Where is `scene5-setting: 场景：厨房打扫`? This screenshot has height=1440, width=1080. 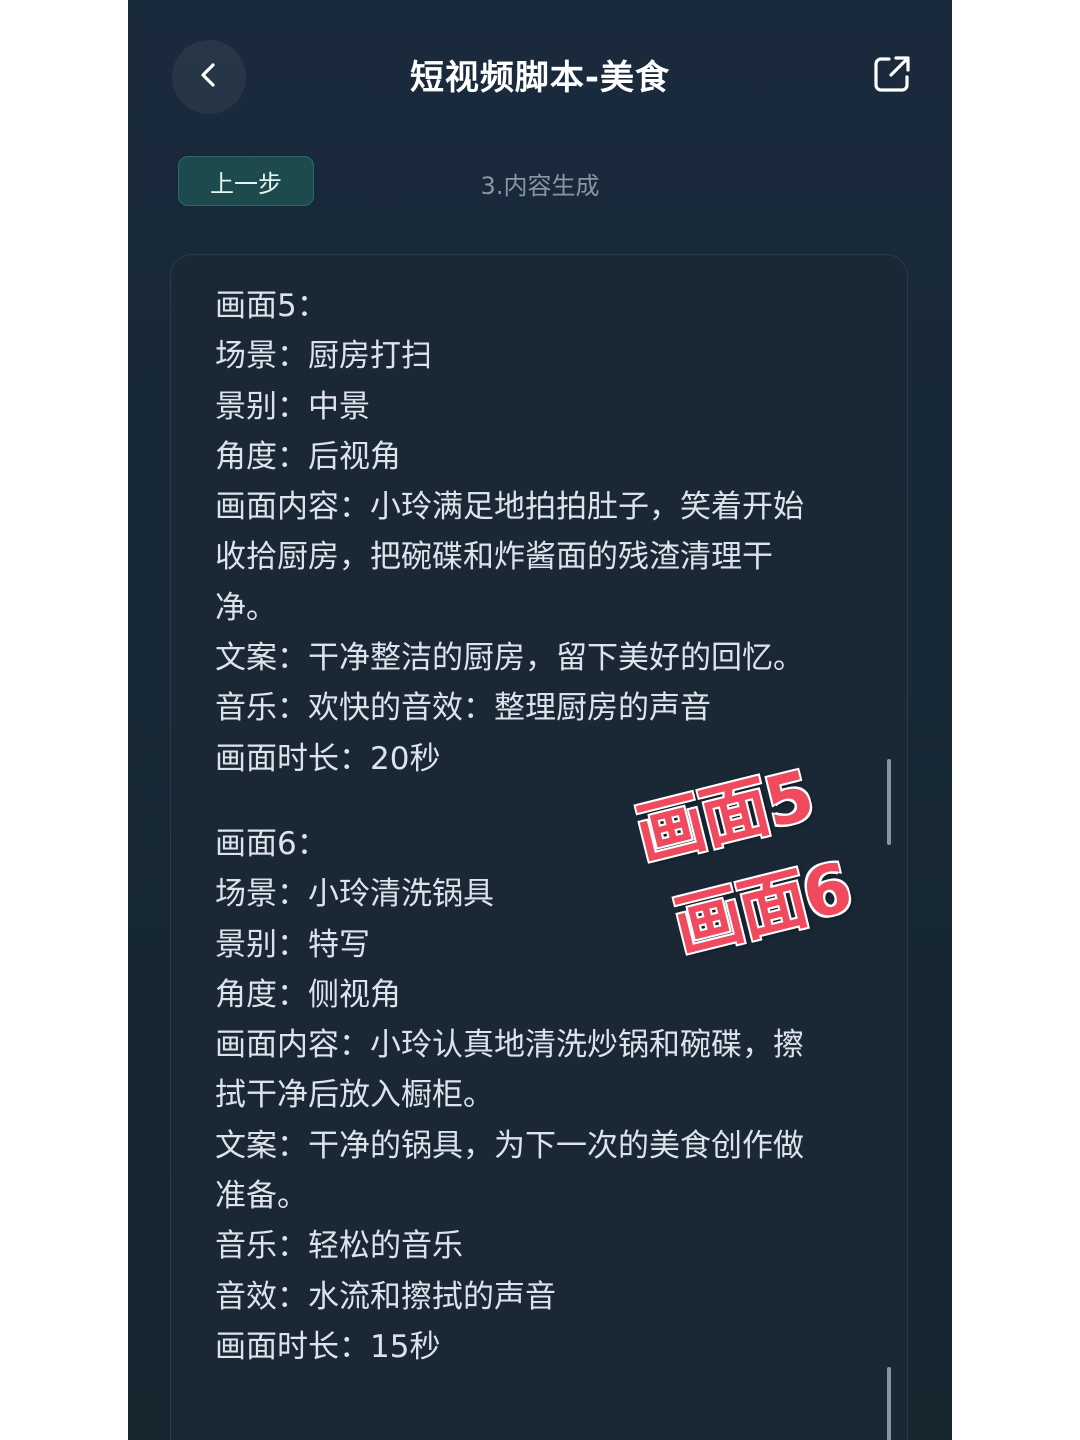 scene5-setting: 场景：厨房打扫 is located at coordinates (323, 356).